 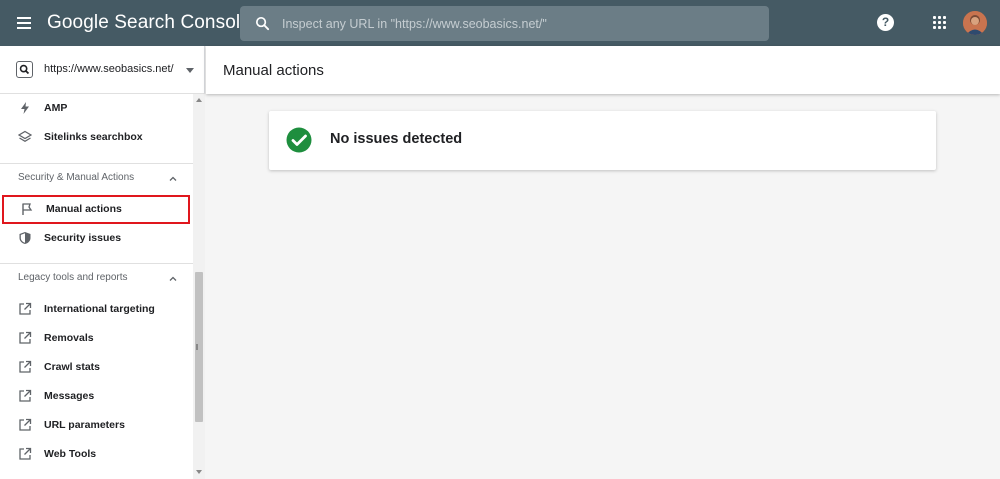 I want to click on section-title: Legacy tools and reports, so click(x=73, y=277).